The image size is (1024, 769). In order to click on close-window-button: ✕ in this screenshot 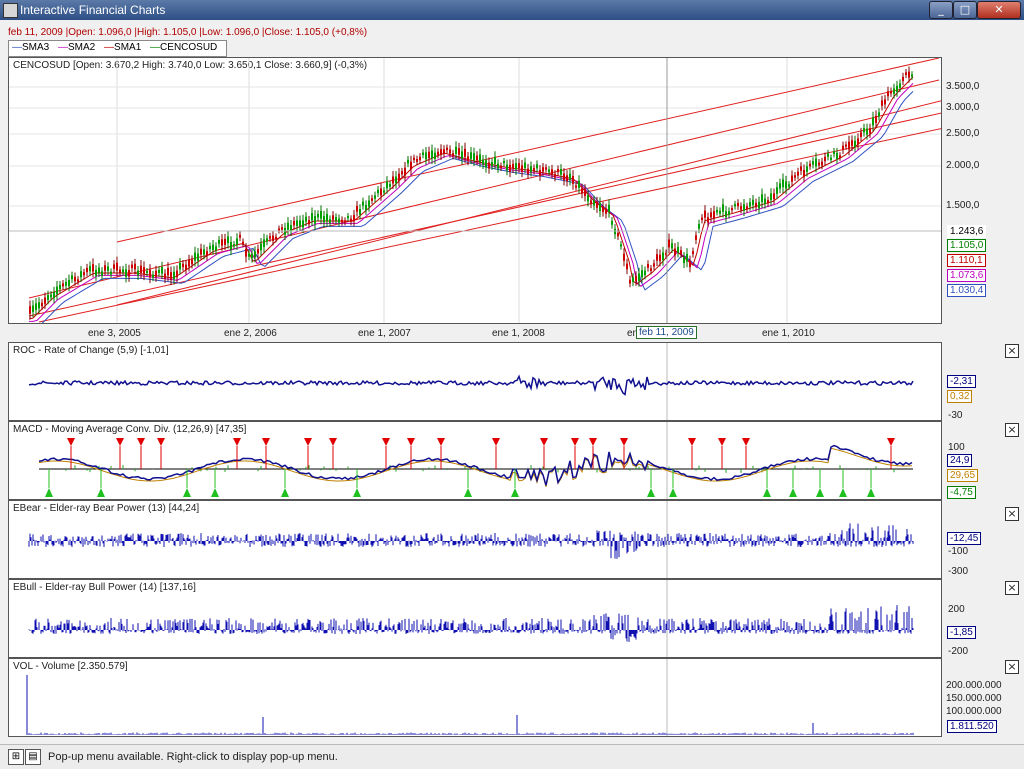, I will do `click(999, 10)`.